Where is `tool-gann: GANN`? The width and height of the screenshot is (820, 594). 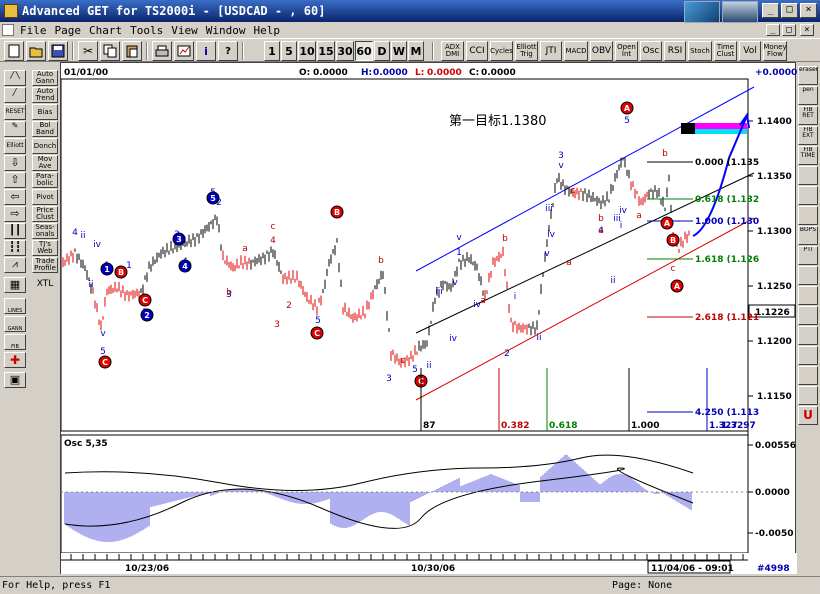
tool-gann: GANN is located at coordinates (15, 324).